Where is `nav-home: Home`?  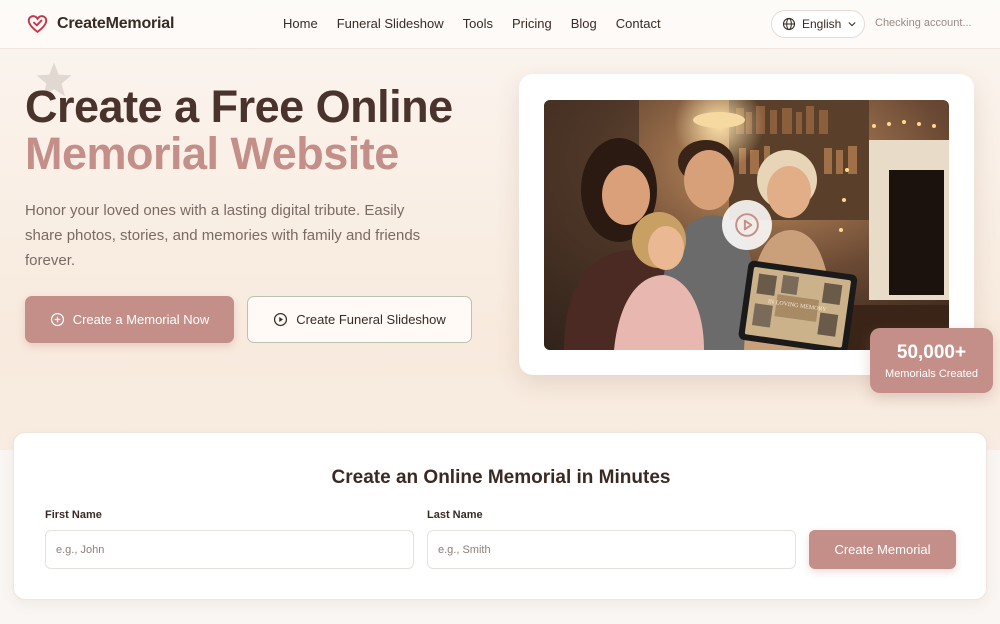
nav-home: Home is located at coordinates (300, 23).